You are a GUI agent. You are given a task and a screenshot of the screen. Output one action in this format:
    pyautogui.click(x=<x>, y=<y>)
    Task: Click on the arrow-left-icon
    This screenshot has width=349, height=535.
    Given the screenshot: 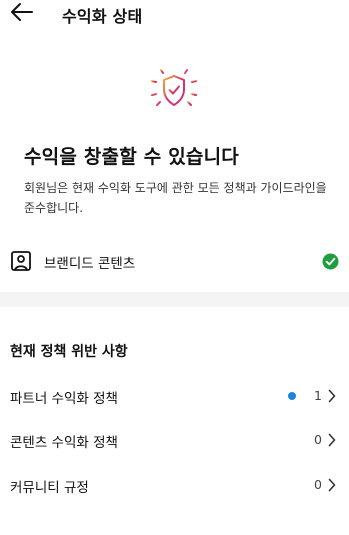 What is the action you would take?
    pyautogui.click(x=22, y=12)
    